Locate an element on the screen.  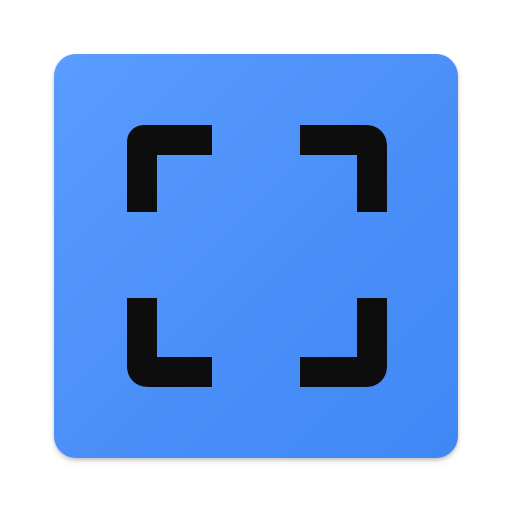
corner-bottom-right is located at coordinates (343, 342).